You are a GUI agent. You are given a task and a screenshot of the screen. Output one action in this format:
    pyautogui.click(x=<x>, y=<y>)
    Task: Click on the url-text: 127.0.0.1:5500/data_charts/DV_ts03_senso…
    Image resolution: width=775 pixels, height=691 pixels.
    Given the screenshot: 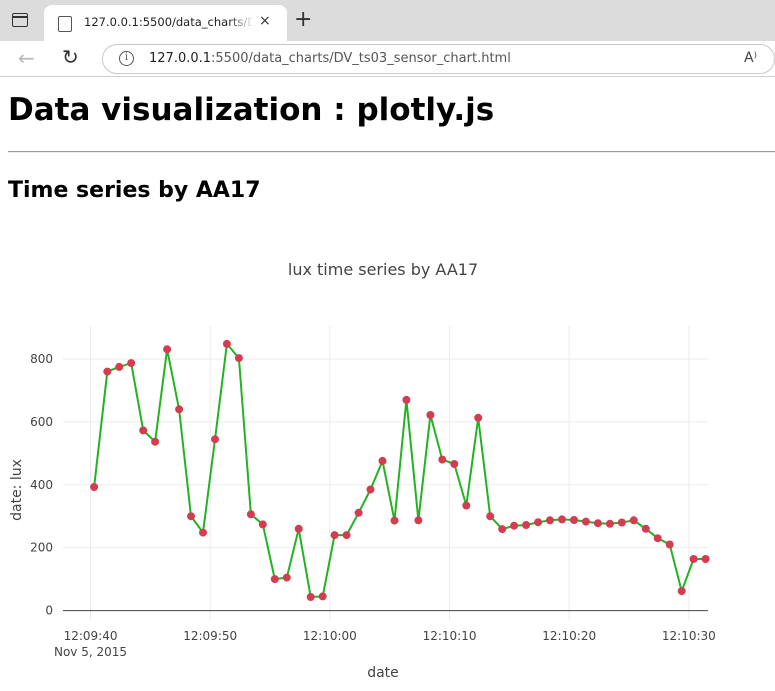 What is the action you would take?
    pyautogui.click(x=330, y=58)
    